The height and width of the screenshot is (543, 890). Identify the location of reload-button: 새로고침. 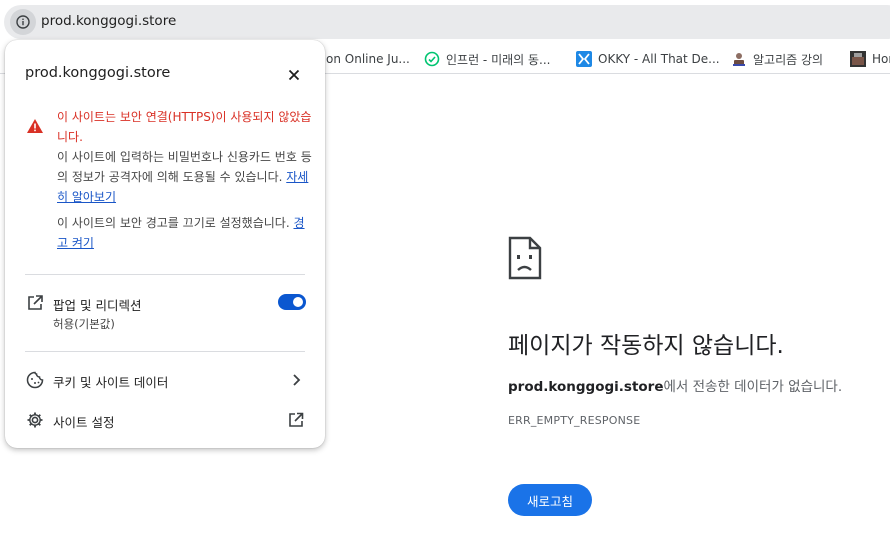
(550, 500).